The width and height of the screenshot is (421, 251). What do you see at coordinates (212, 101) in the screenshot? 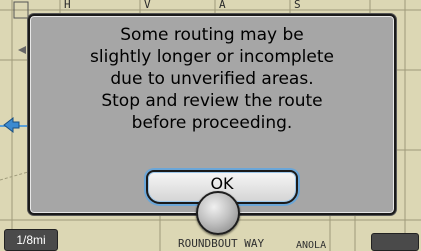
I see `message-line: Stop and review the route` at bounding box center [212, 101].